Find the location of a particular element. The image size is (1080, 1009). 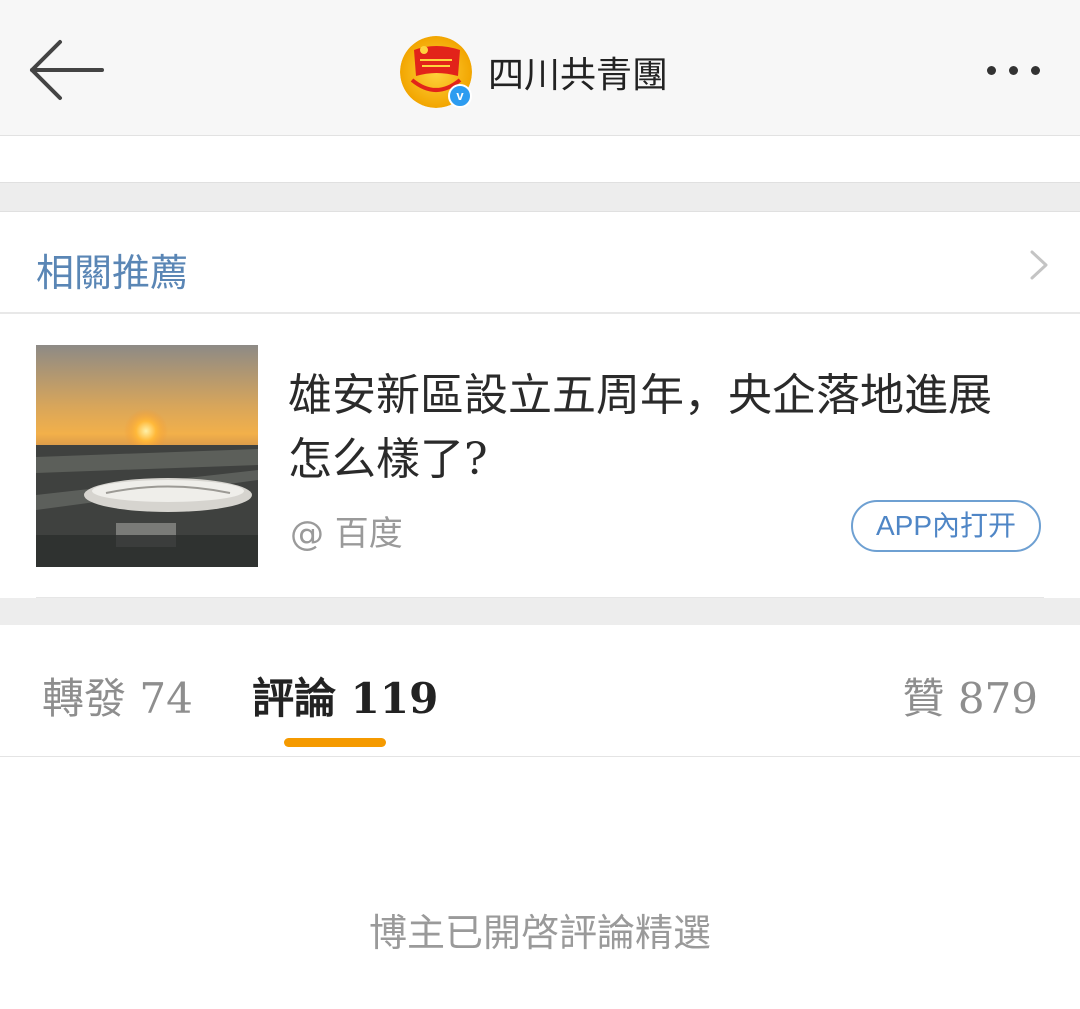

related-recommendations-header: 相關推薦 is located at coordinates (540, 263).